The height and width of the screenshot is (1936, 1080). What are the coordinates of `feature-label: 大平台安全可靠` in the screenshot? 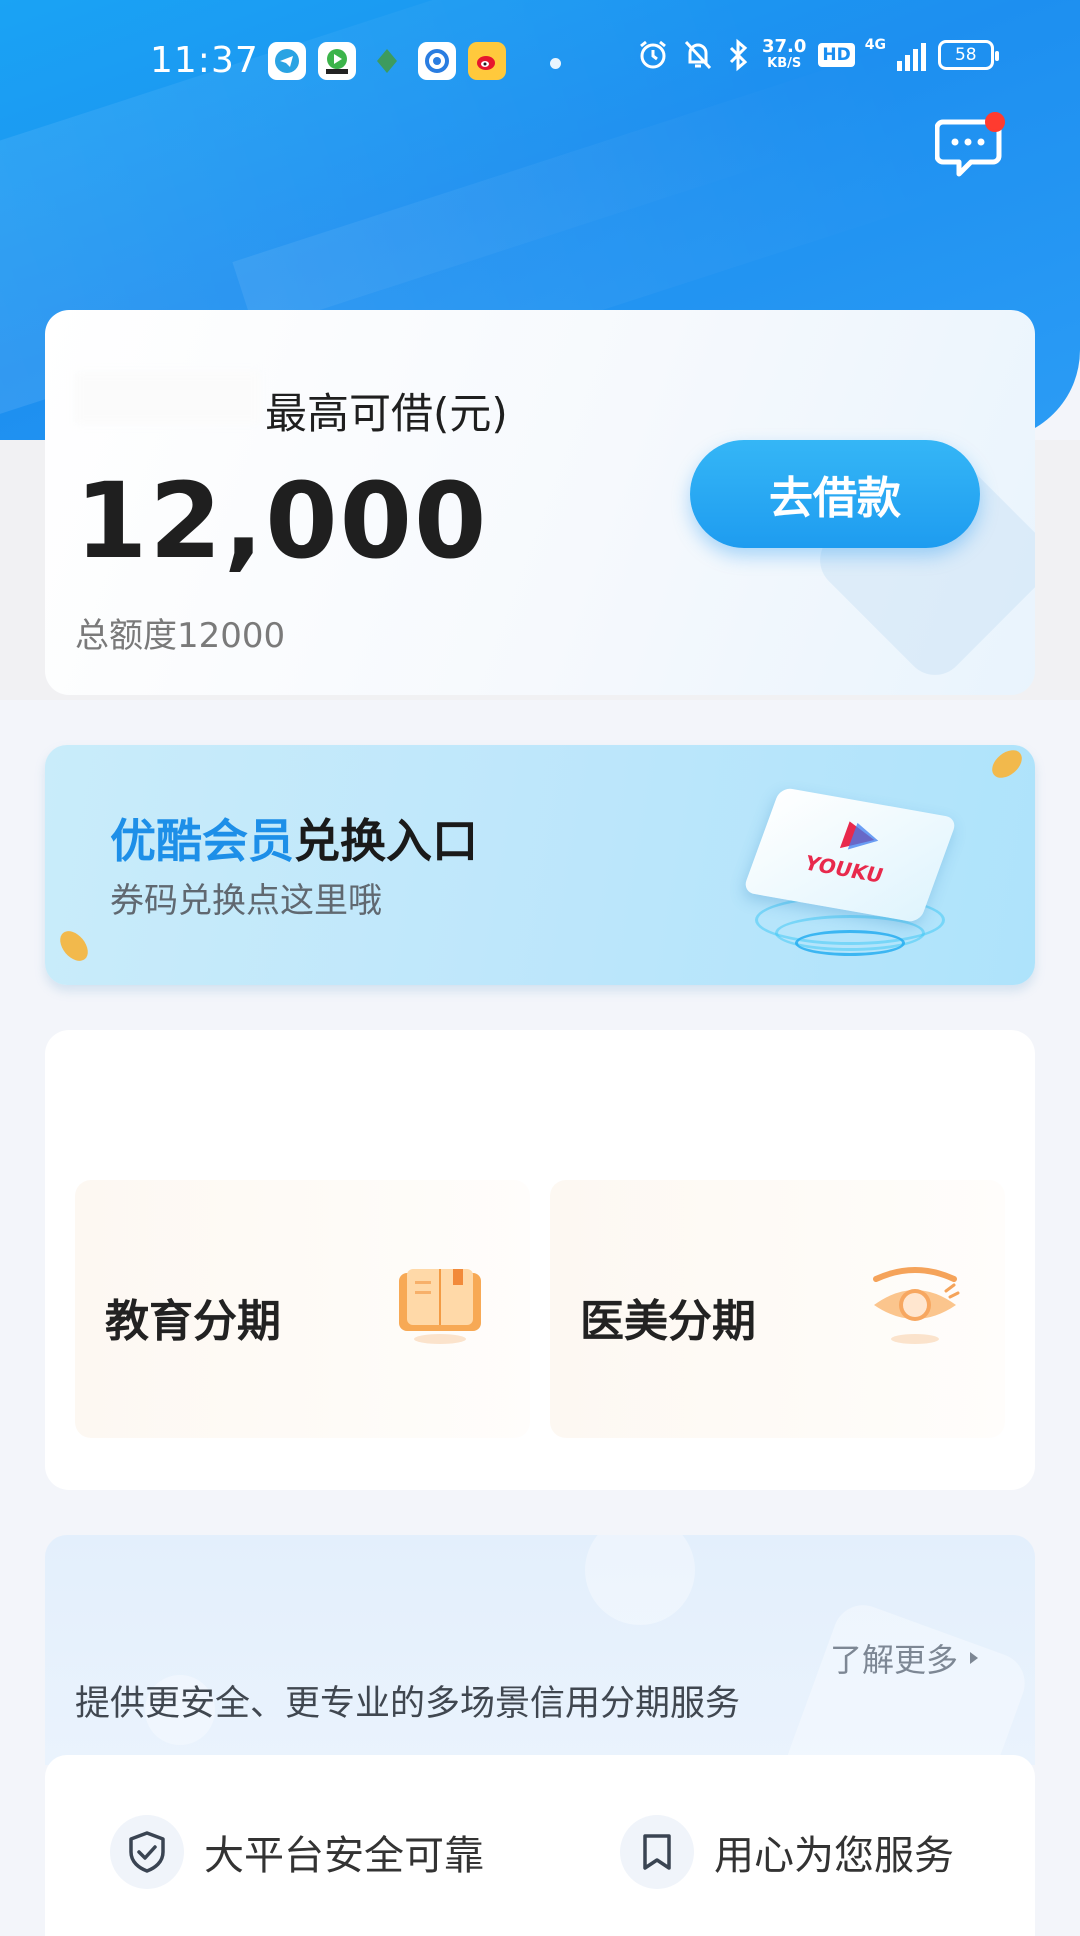 It's located at (344, 1856).